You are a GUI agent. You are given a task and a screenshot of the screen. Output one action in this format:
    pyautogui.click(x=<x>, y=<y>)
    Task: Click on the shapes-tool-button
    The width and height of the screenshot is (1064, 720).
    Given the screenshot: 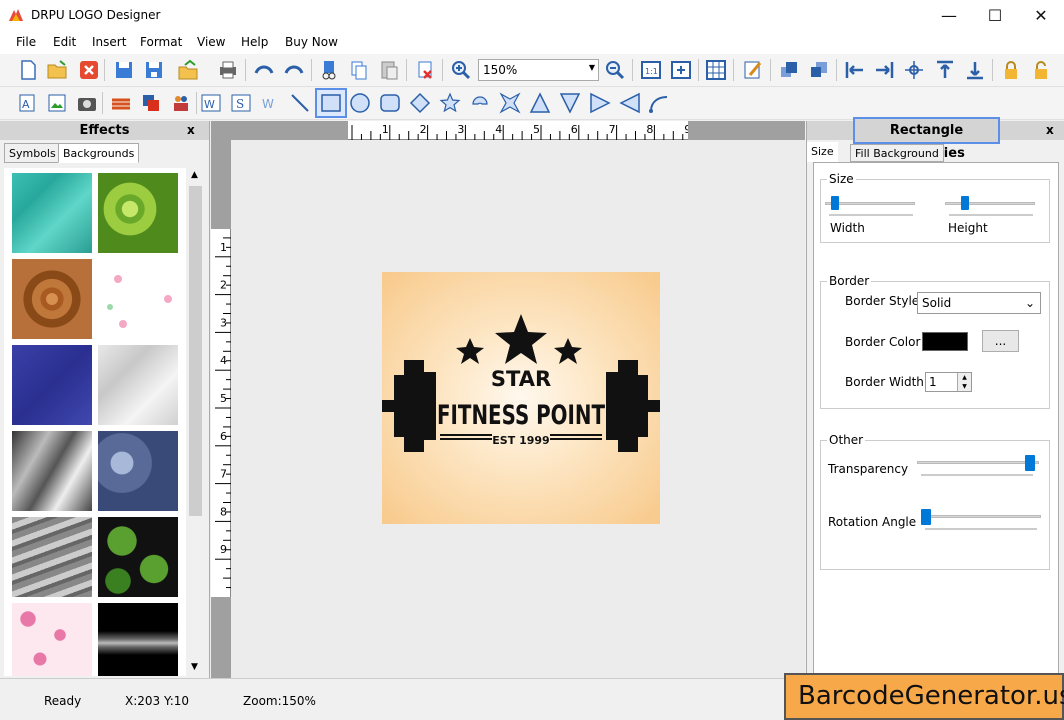 What is the action you would take?
    pyautogui.click(x=151, y=103)
    